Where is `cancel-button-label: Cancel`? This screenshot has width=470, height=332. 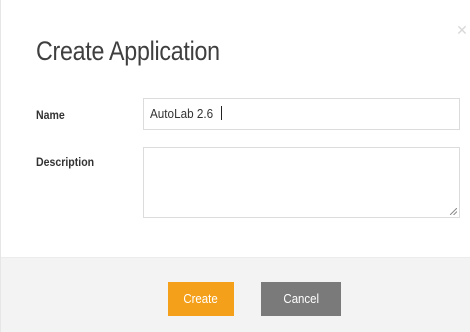 cancel-button-label: Cancel is located at coordinates (301, 298).